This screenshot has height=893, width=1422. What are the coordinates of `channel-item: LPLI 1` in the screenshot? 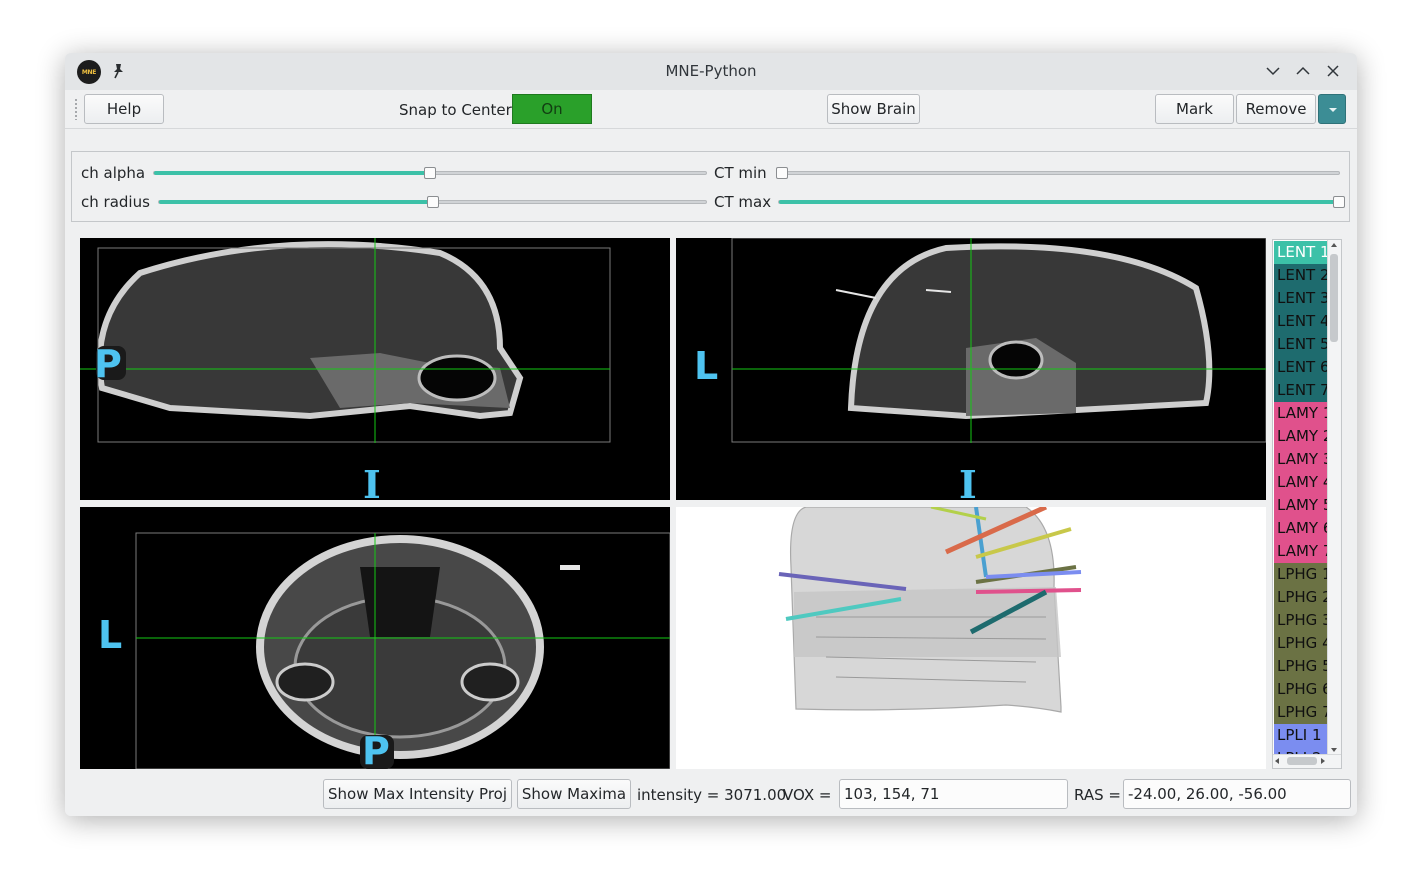 It's located at (1301, 735).